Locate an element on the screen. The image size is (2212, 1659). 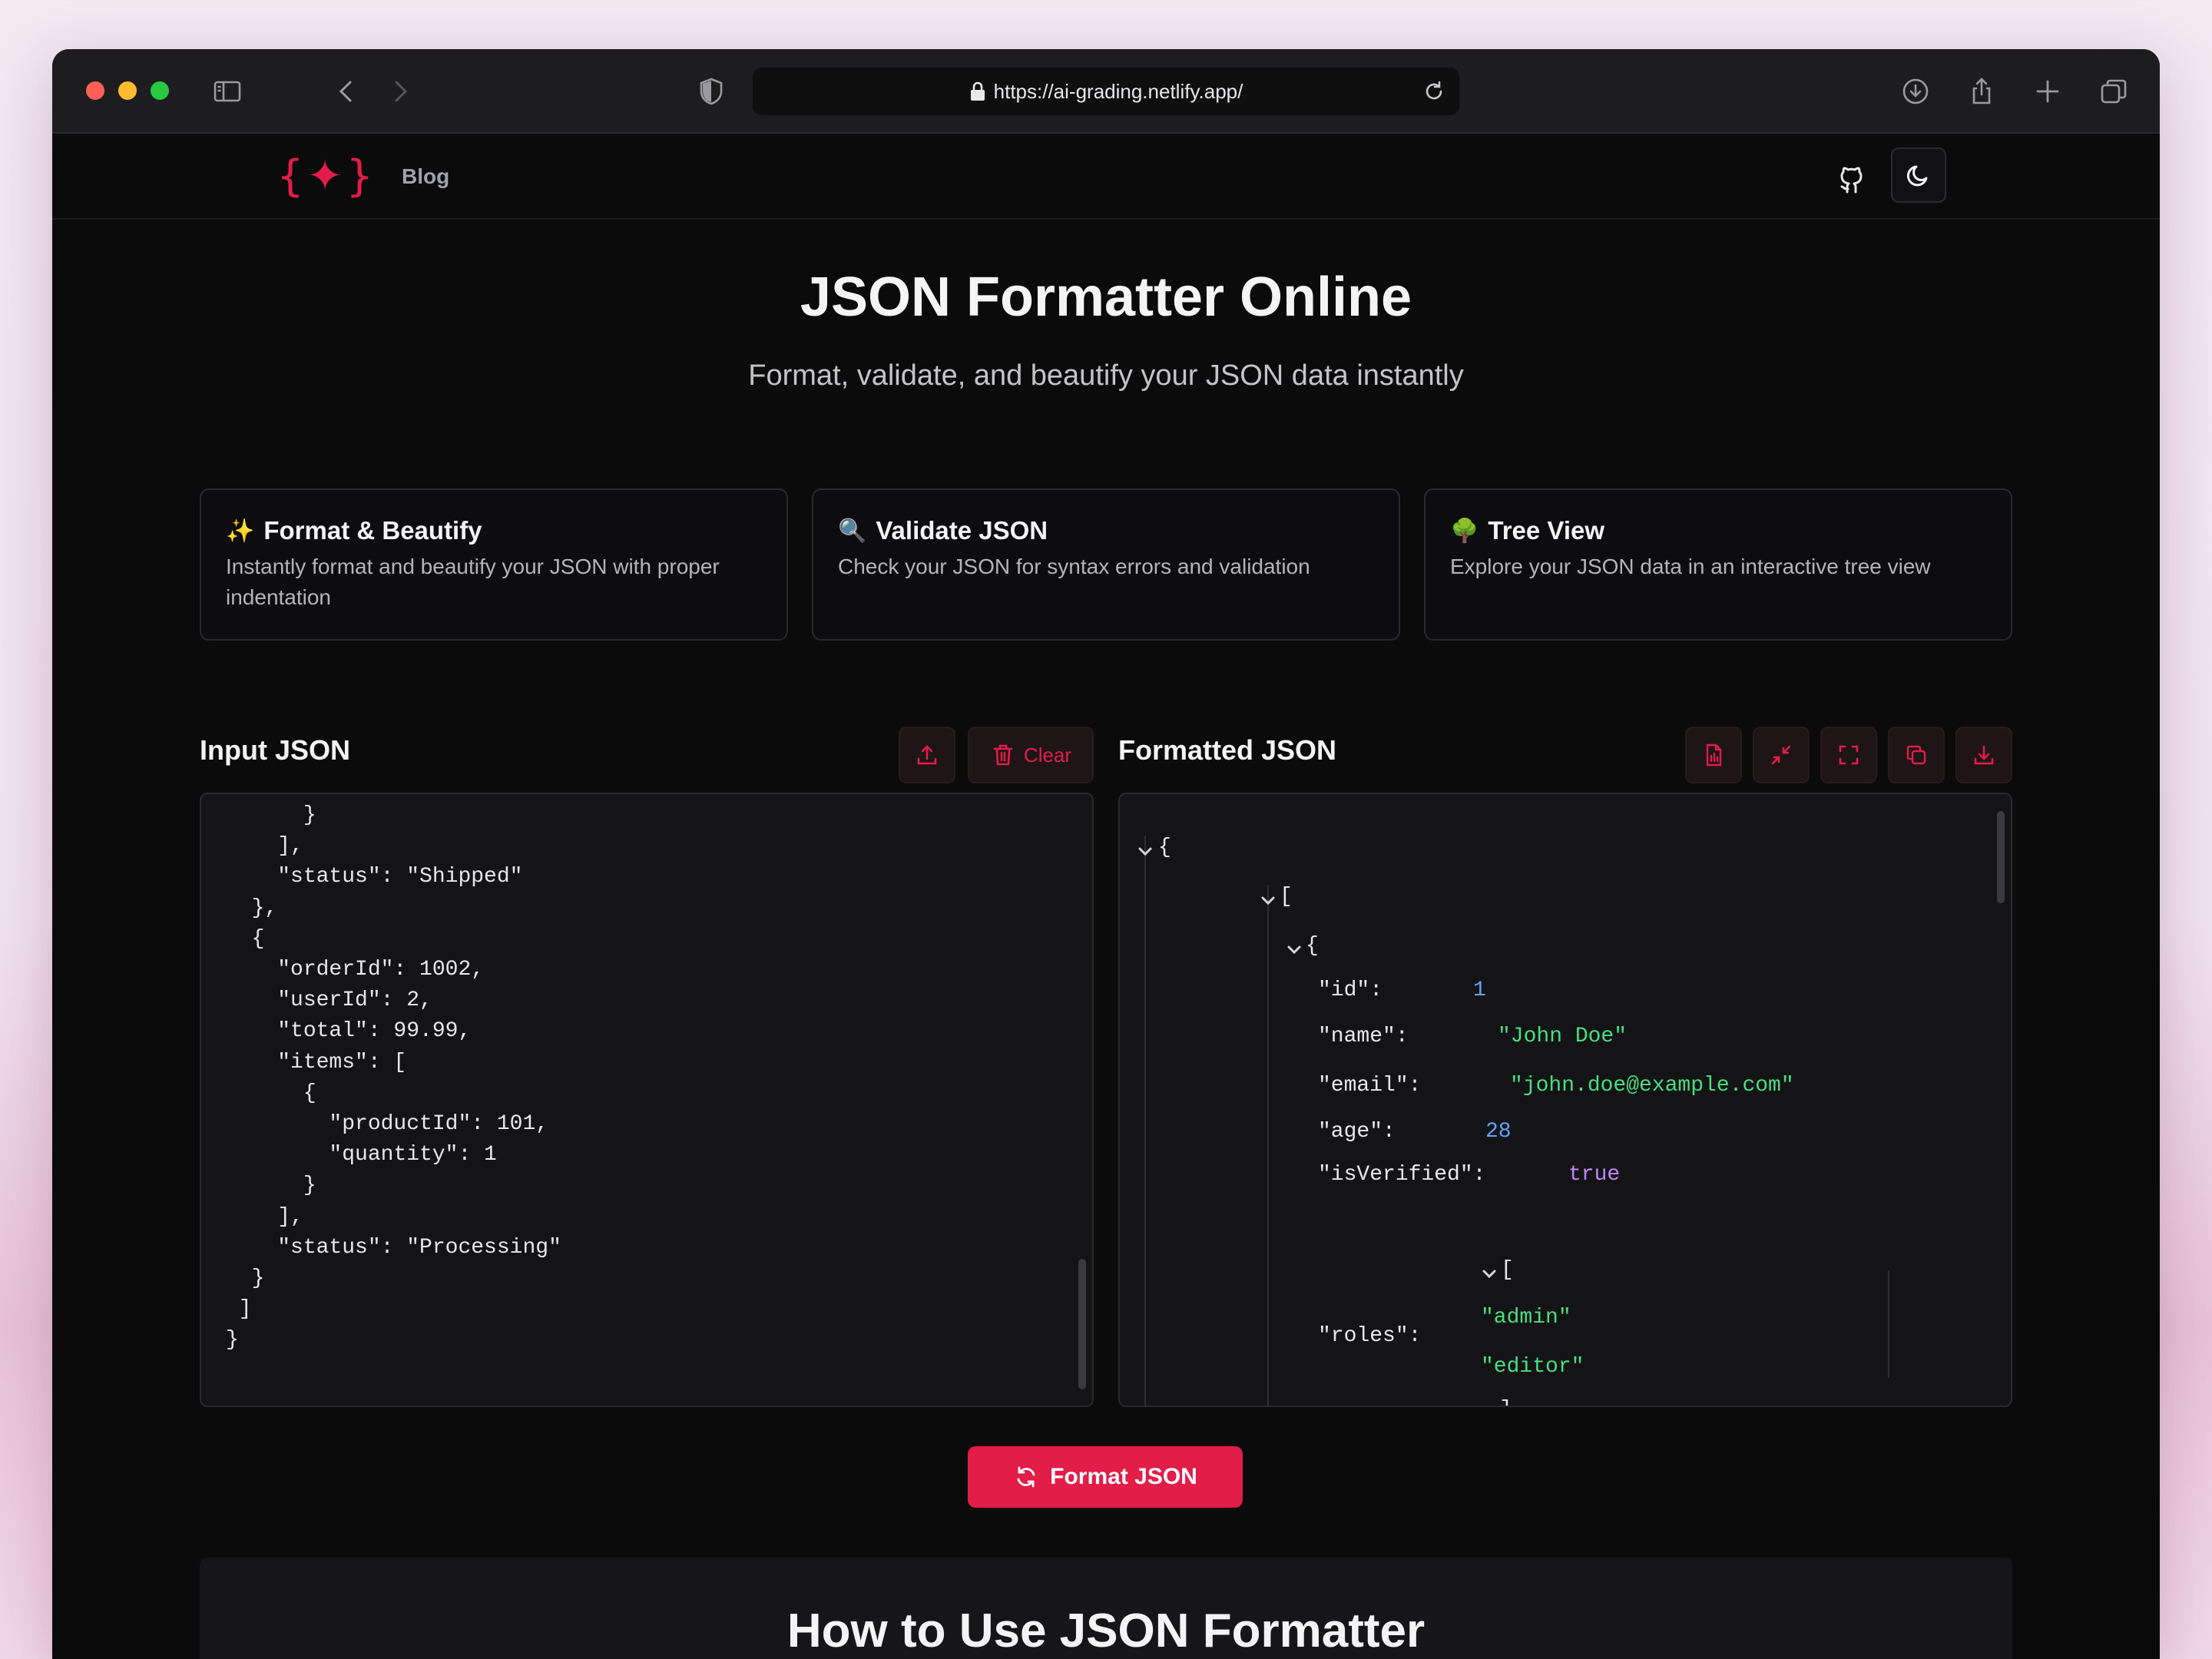
how-to-section: How to Use JSON Formatter is located at coordinates (1106, 1608).